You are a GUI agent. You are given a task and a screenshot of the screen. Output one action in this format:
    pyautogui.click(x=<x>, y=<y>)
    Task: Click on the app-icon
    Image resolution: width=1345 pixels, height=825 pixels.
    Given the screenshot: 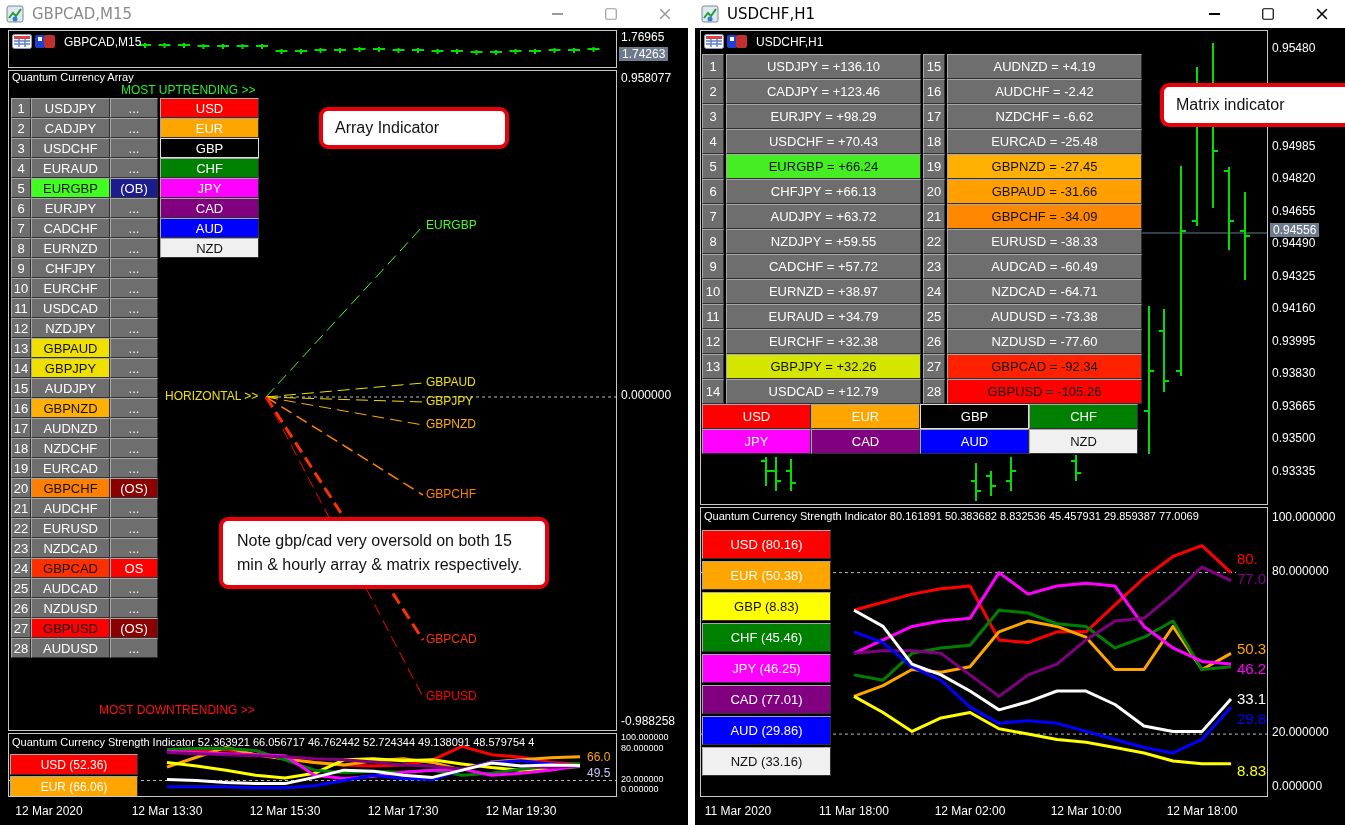 What is the action you would take?
    pyautogui.click(x=15, y=14)
    